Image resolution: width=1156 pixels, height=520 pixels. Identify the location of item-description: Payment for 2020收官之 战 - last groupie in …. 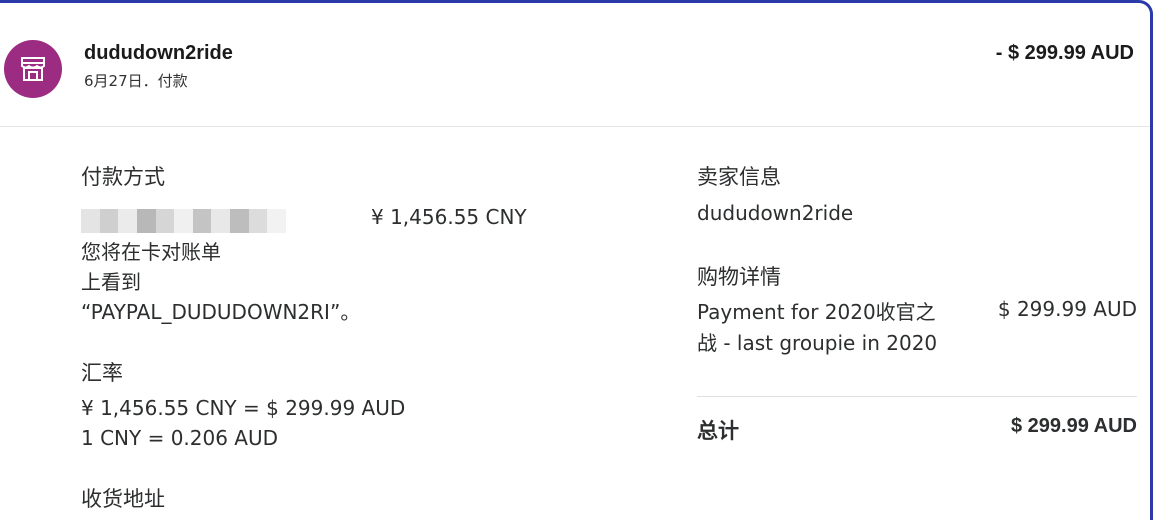
(837, 328).